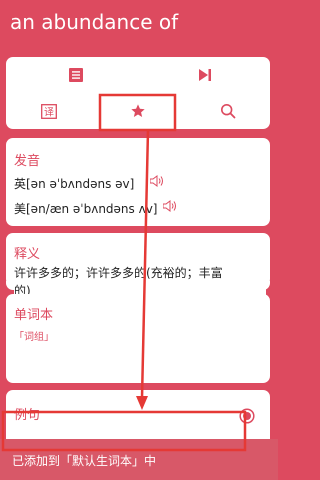 The width and height of the screenshot is (320, 480). What do you see at coordinates (118, 273) in the screenshot?
I see `definition-line-1-text: 许许多多的；许许多多的(充裕的；丰富` at bounding box center [118, 273].